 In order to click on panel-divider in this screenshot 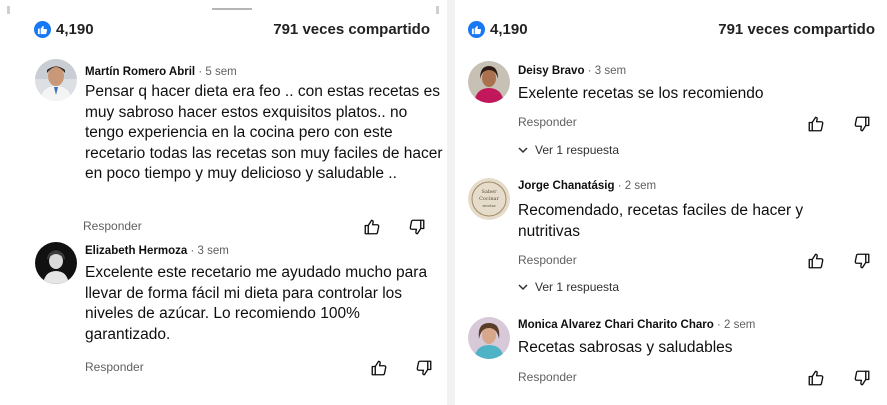, I will do `click(451, 202)`.